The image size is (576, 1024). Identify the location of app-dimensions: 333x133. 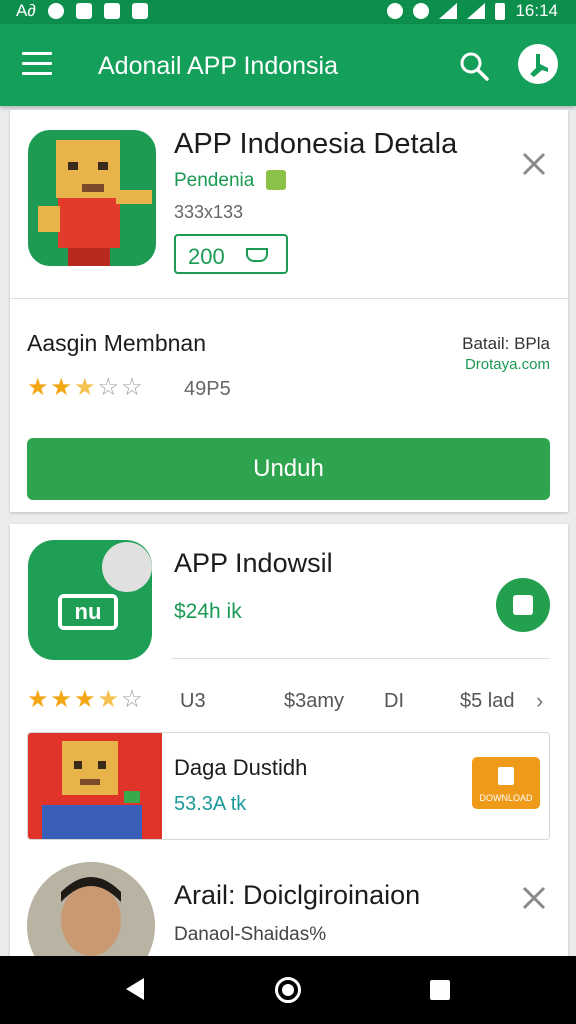
(209, 212).